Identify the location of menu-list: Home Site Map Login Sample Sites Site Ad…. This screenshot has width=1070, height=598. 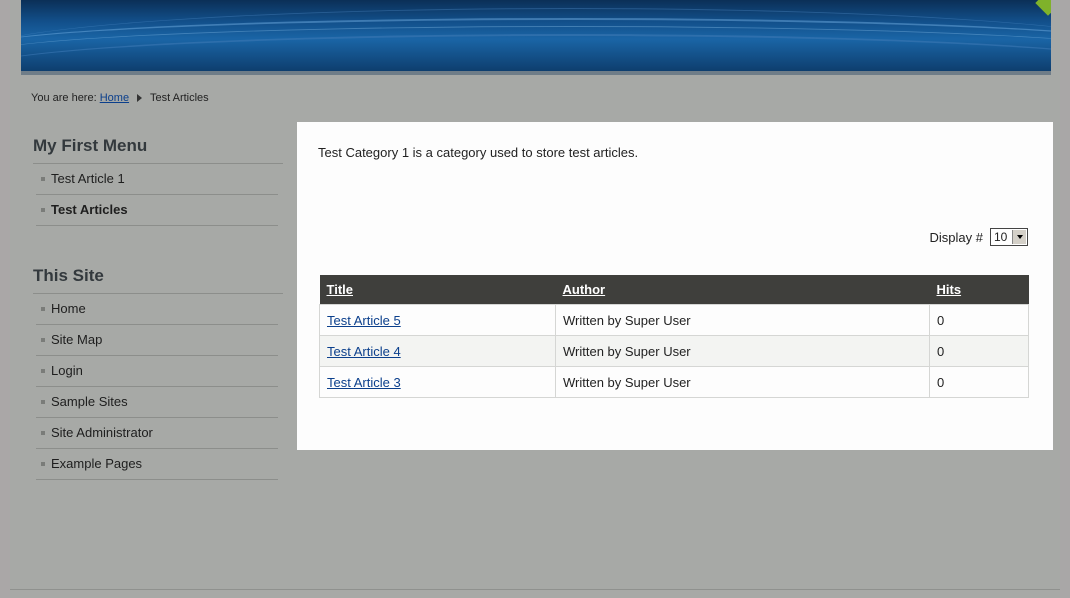
(157, 387).